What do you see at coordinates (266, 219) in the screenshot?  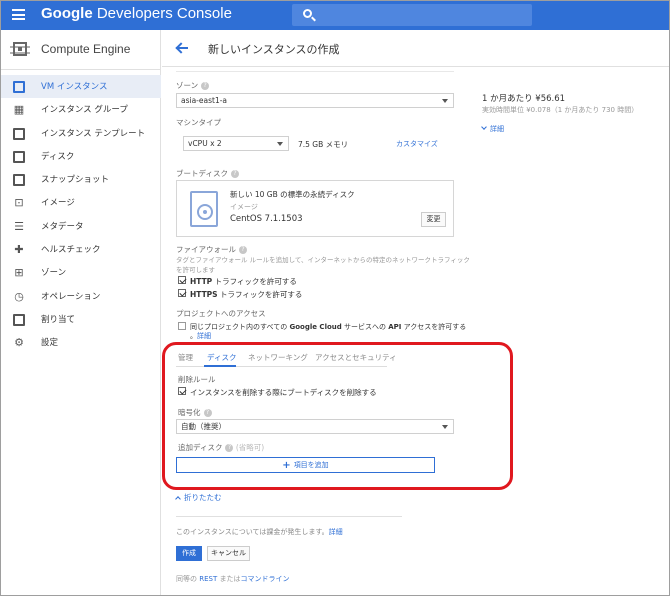 I see `boot-image-value: CentOS 7.1.1503` at bounding box center [266, 219].